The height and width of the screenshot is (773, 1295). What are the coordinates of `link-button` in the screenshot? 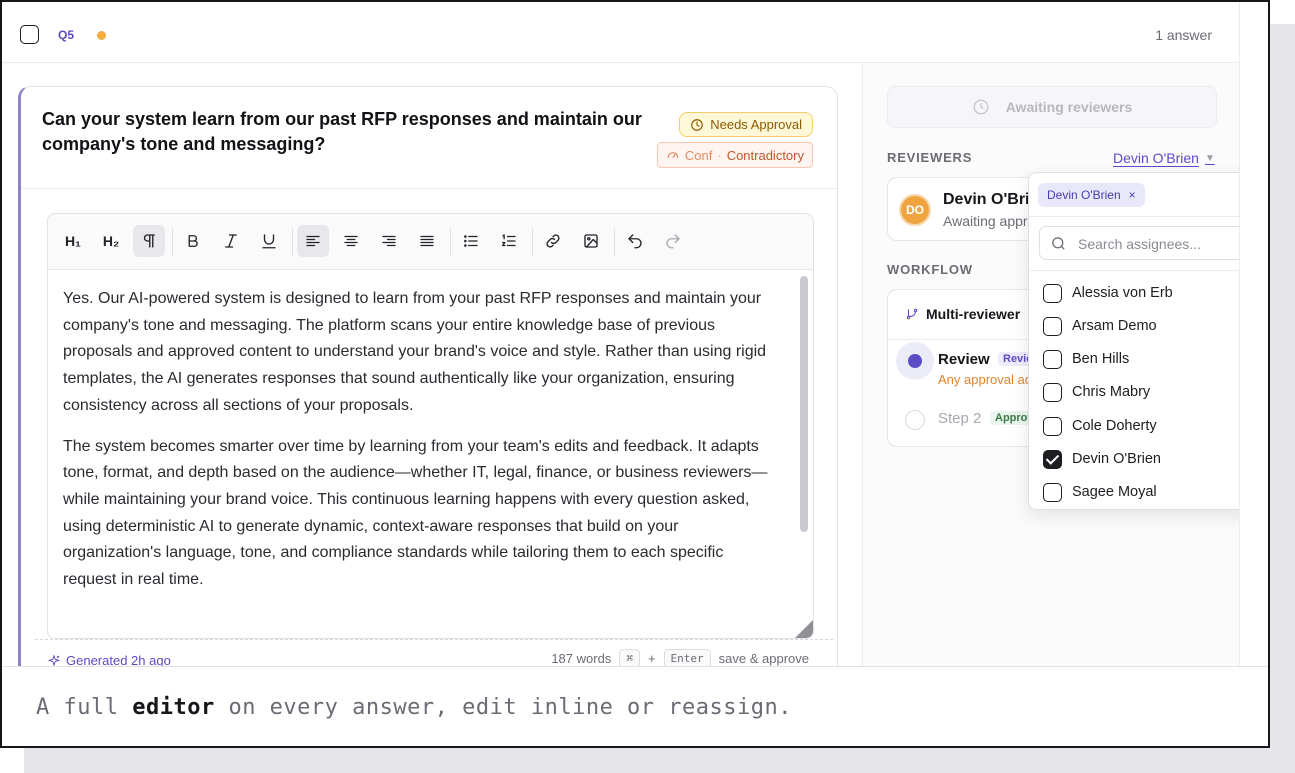 It's located at (553, 241).